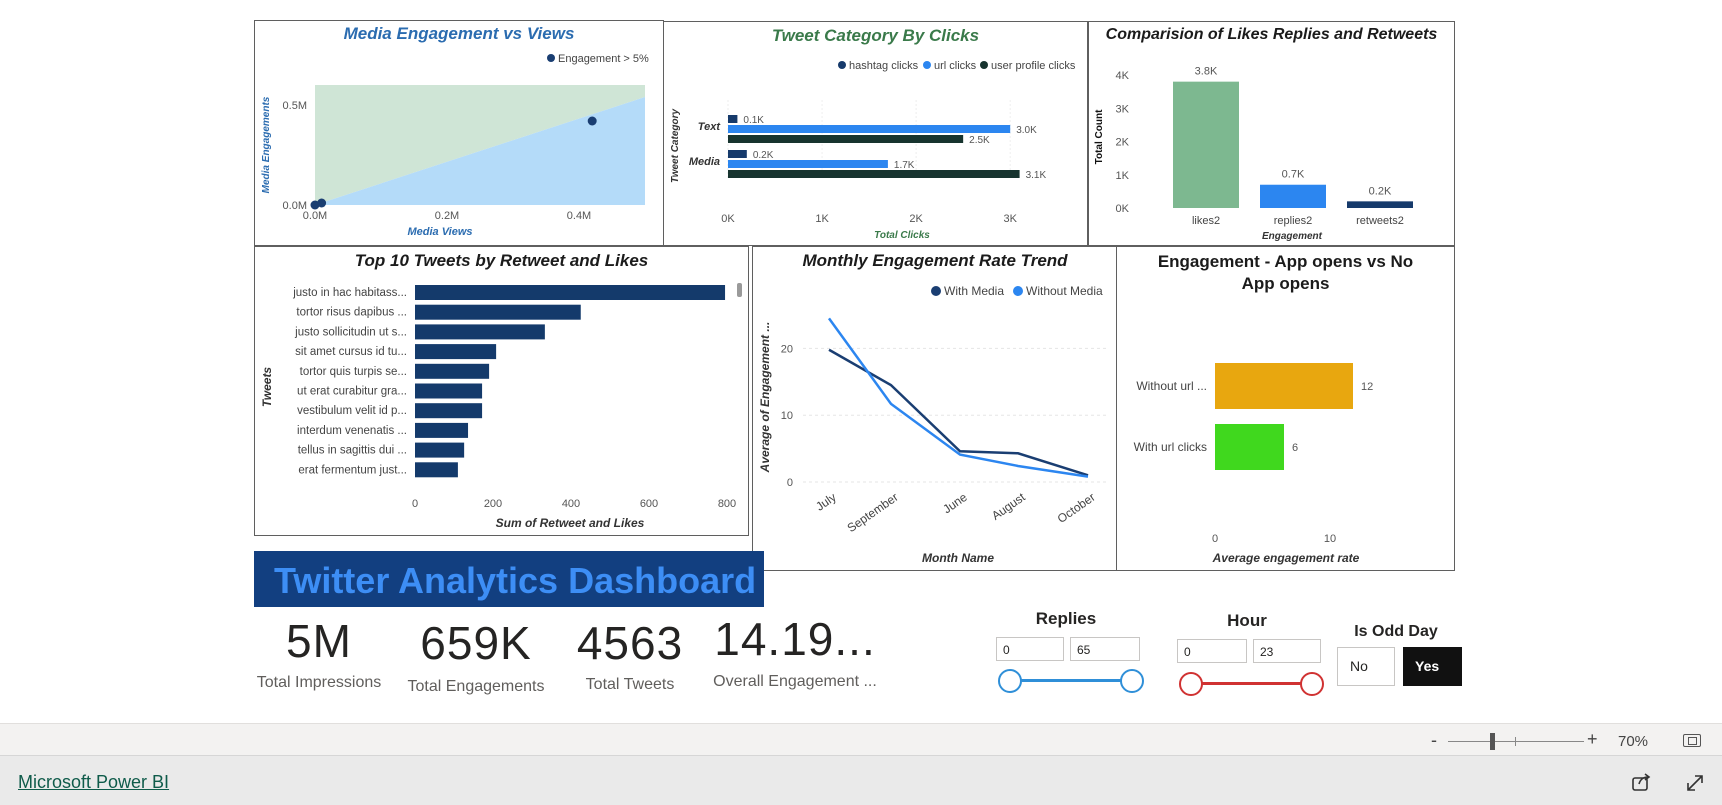 The image size is (1722, 805). What do you see at coordinates (822, 219) in the screenshot?
I see `x-tick-label: 1K` at bounding box center [822, 219].